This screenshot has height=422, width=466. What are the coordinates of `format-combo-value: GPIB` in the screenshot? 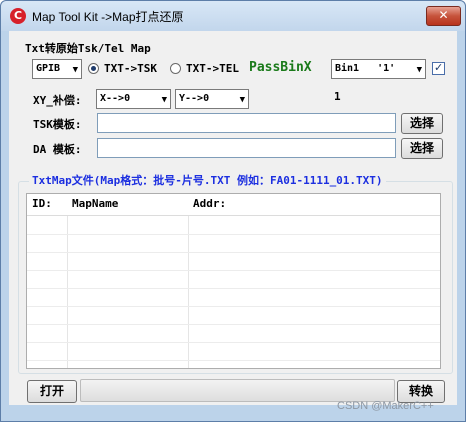 It's located at (48, 68).